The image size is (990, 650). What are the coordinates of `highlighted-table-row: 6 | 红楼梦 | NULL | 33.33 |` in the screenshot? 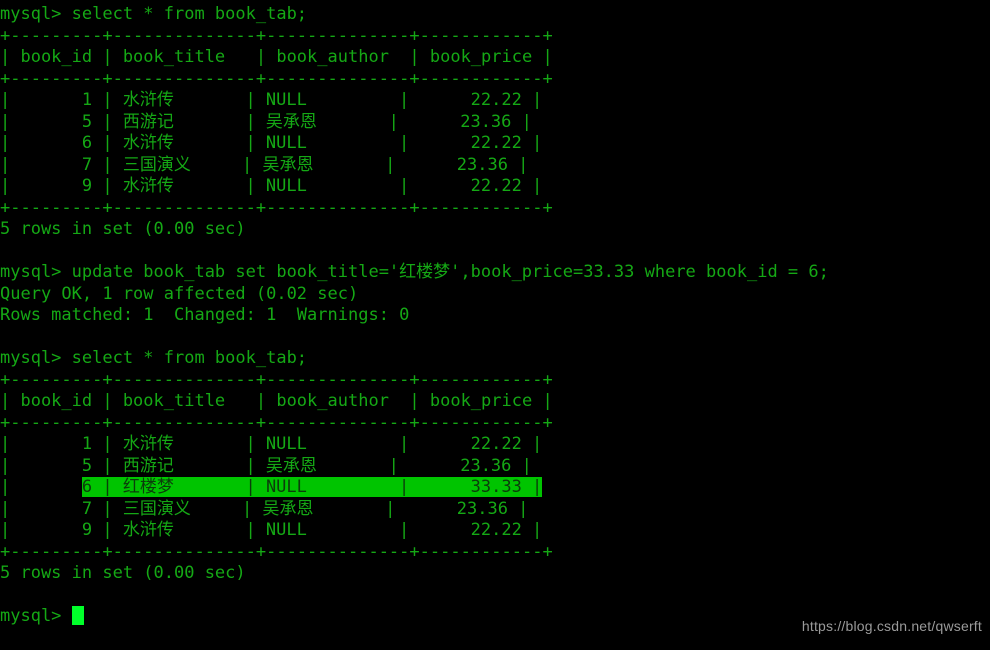 It's located at (312, 487).